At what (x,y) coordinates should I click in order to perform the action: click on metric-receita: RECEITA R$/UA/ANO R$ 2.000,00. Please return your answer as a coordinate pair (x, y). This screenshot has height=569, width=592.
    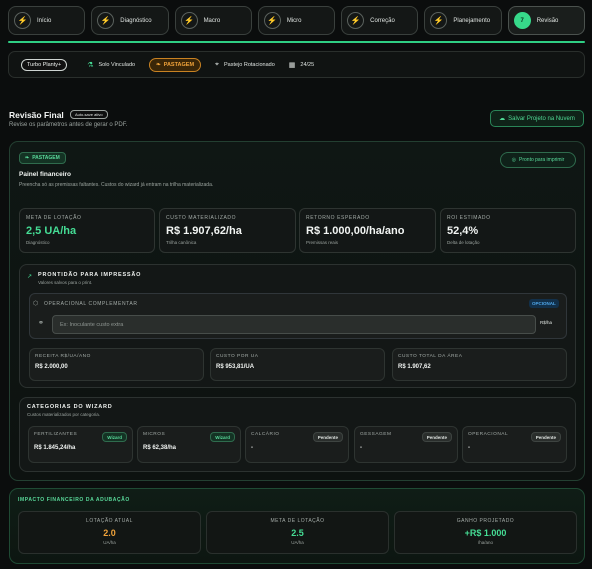
    Looking at the image, I should click on (116, 364).